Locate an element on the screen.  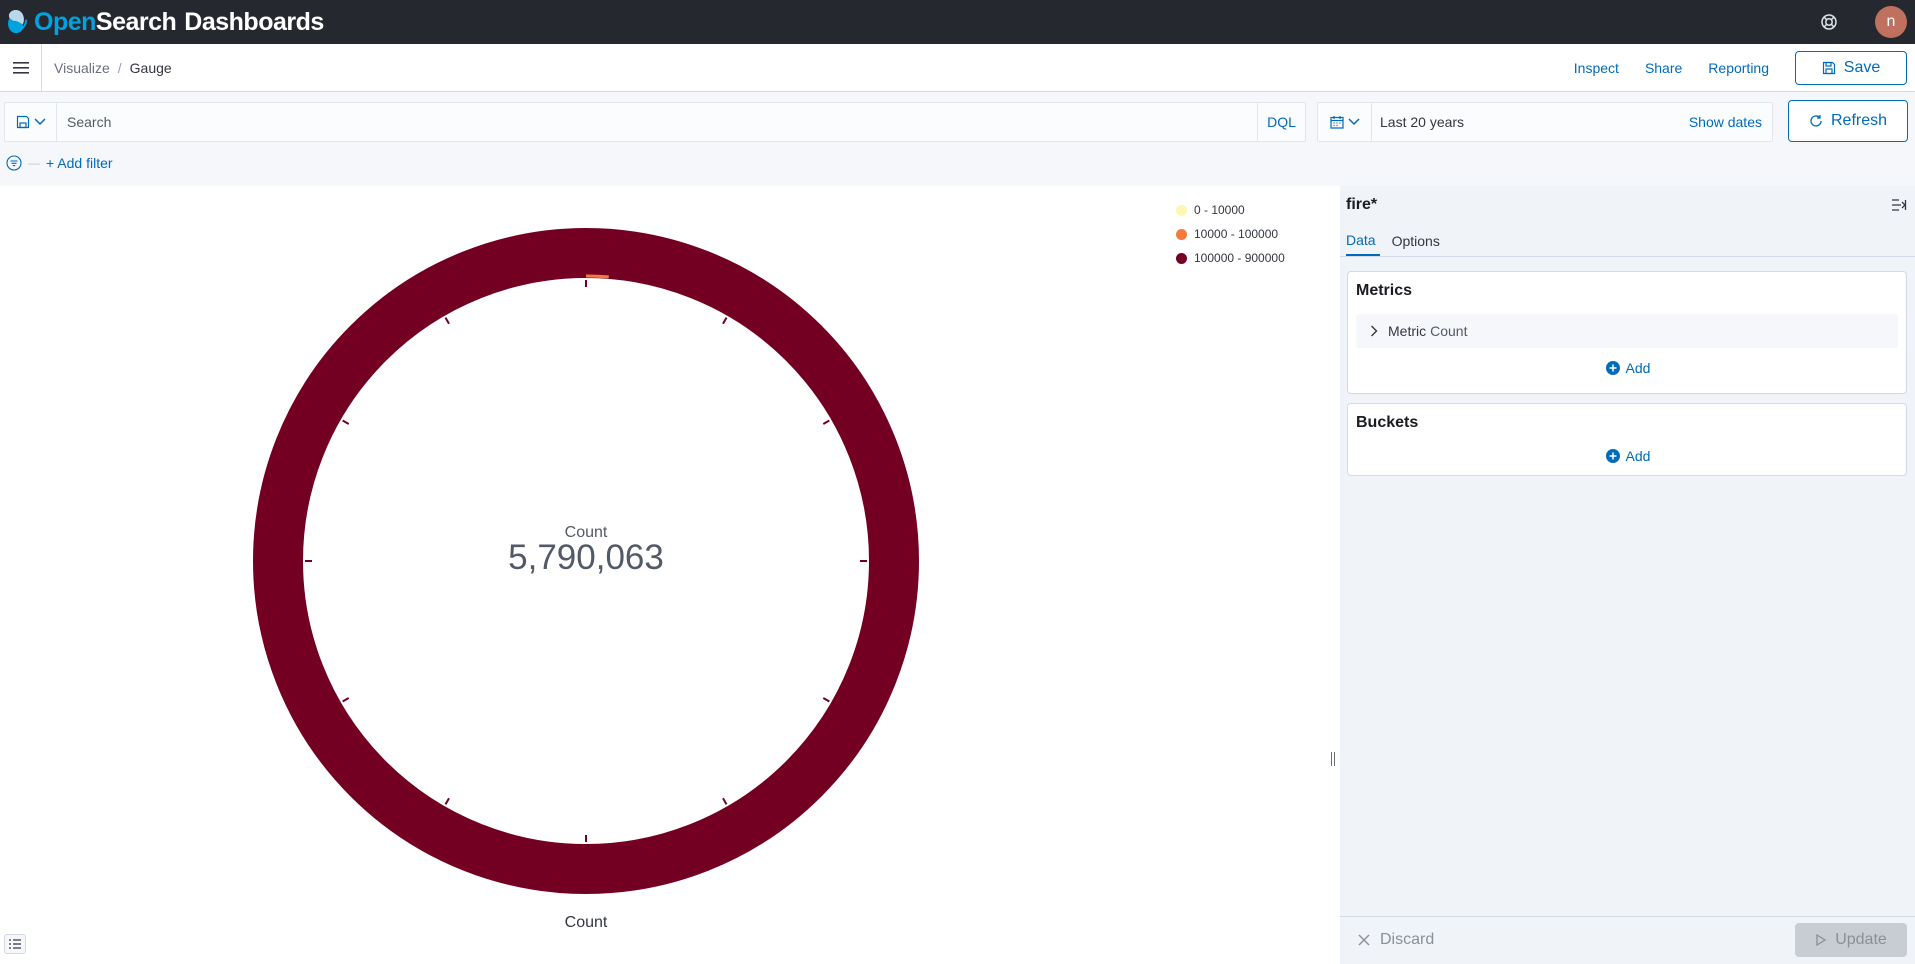
refresh-label: Refresh is located at coordinates (1859, 120).